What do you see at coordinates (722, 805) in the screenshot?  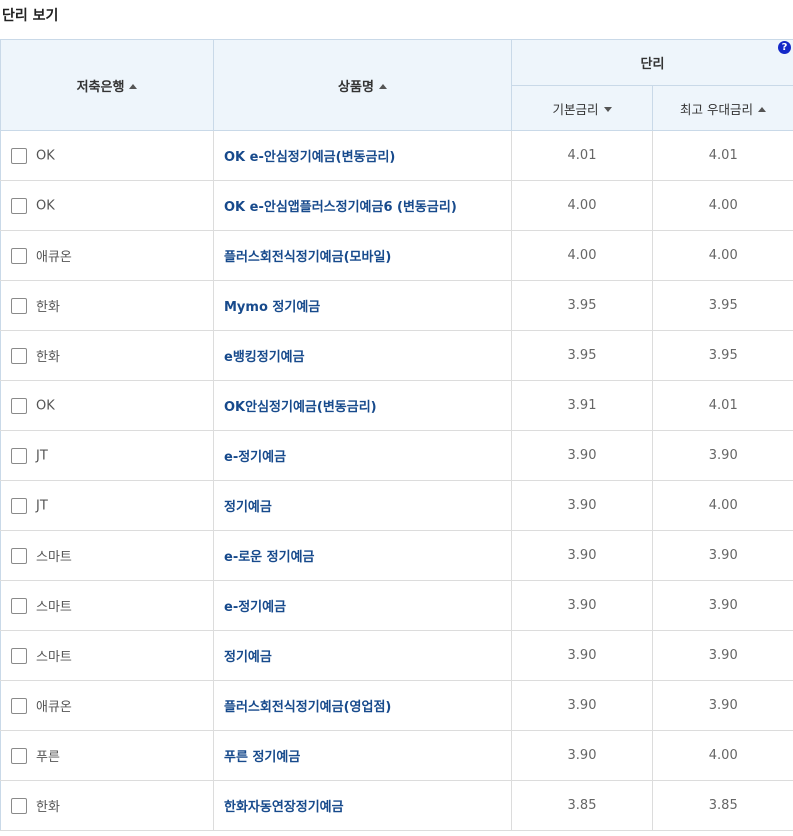 I see `max-rate-cell: 3.85` at bounding box center [722, 805].